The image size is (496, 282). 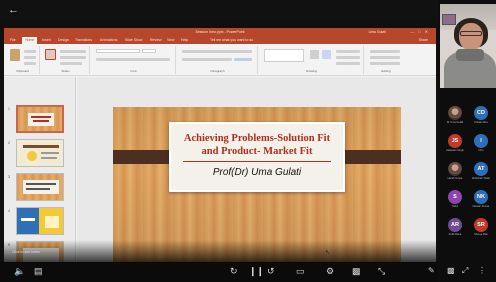 I want to click on screenshot-icon: ▩, so click(x=451, y=270).